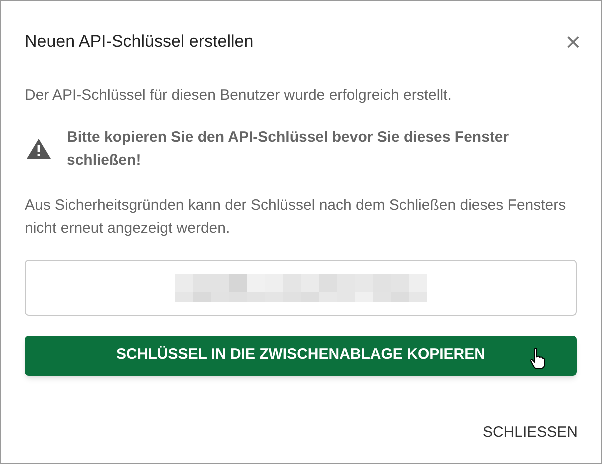  Describe the element at coordinates (301, 288) in the screenshot. I see `api-key-field` at that location.